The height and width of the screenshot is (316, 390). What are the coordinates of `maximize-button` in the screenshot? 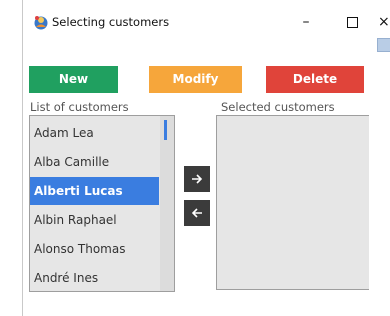 It's located at (352, 22).